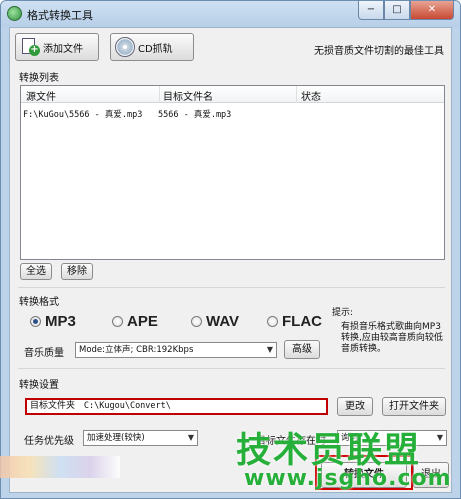 Image resolution: width=461 pixels, height=499 pixels. I want to click on cd-rip-button: CD抓轨, so click(152, 47).